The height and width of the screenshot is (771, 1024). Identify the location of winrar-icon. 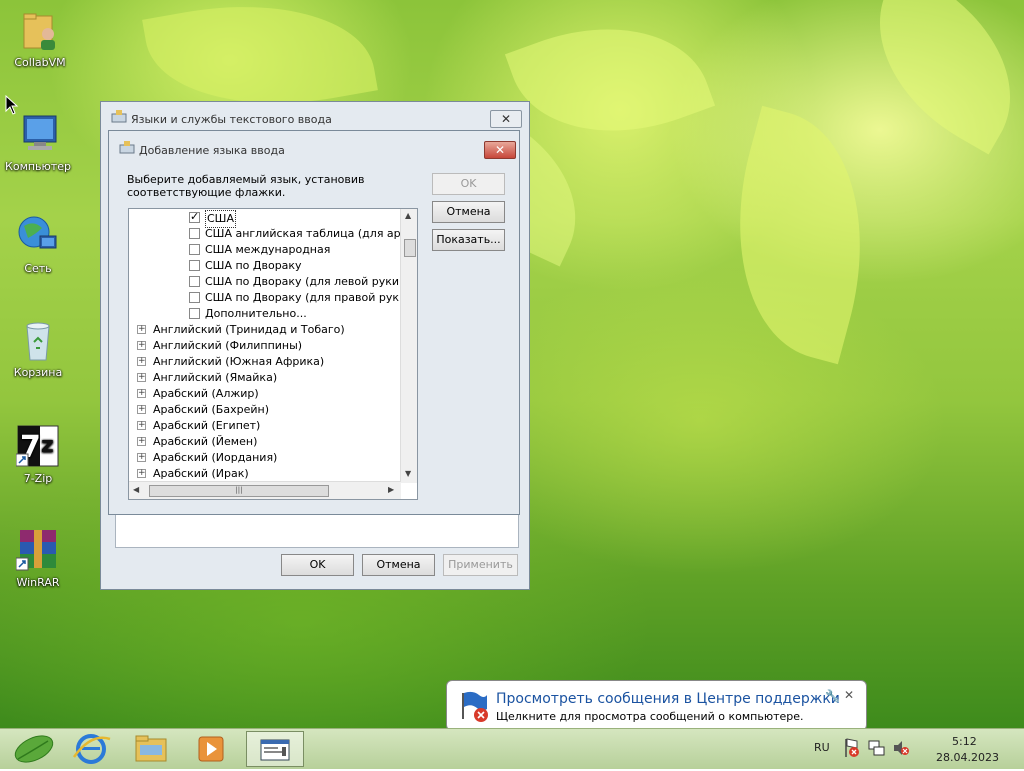
(37, 550).